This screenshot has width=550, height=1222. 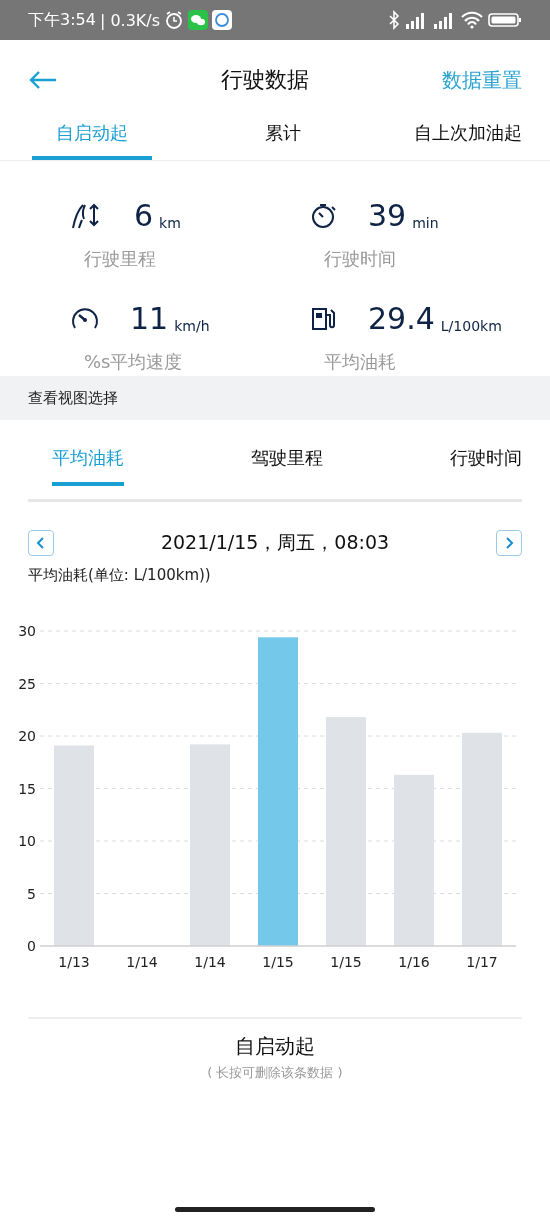 I want to click on x-tick-label: 1/17, so click(x=482, y=962).